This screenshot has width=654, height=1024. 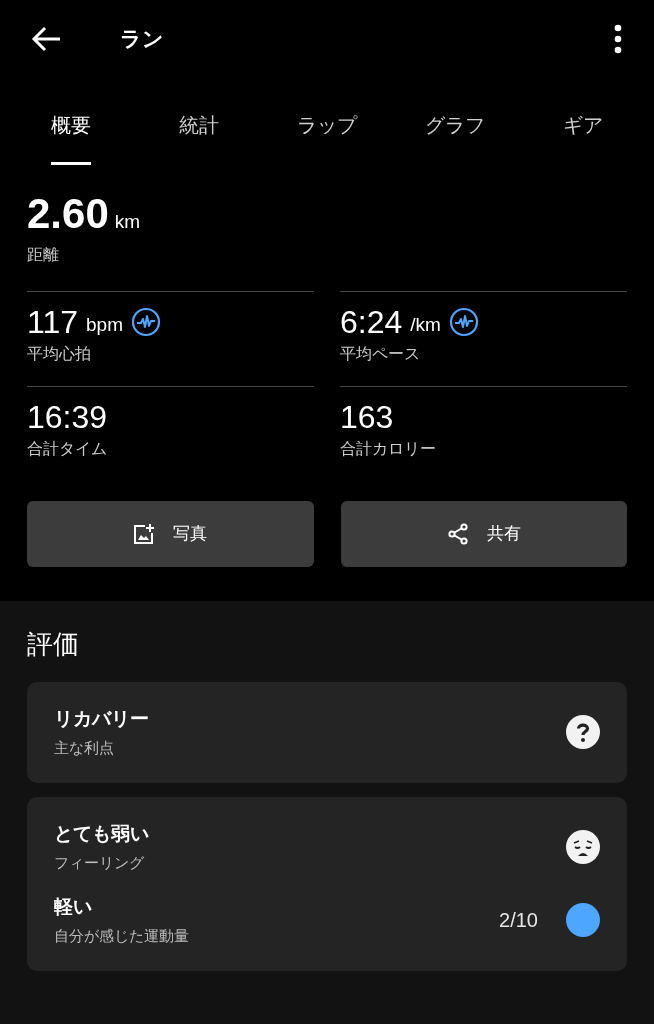 I want to click on tab: ギア, so click(x=583, y=131).